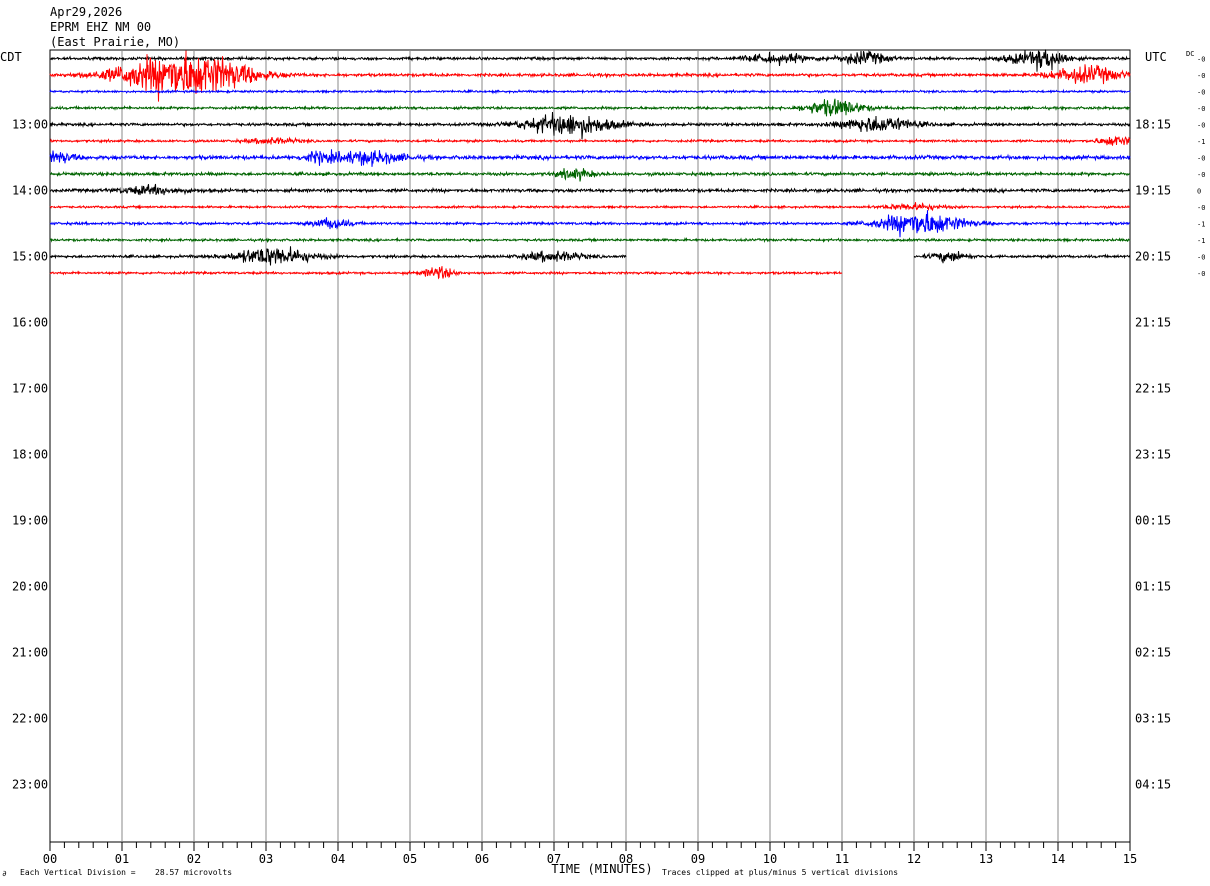 This screenshot has width=1210, height=886. What do you see at coordinates (4, 873) in the screenshot?
I see `corner-mark: ∂` at bounding box center [4, 873].